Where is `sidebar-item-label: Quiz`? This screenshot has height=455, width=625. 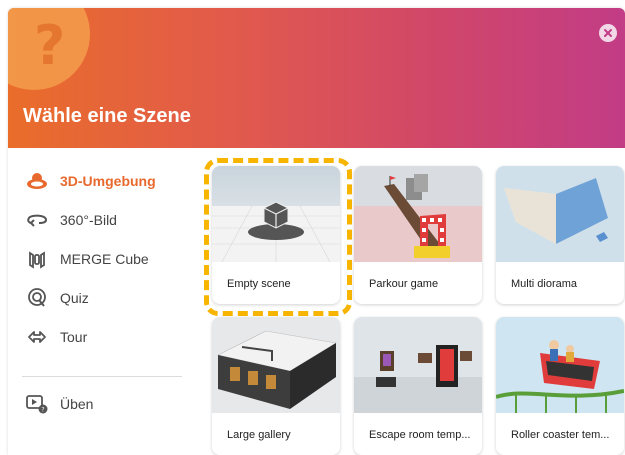 sidebar-item-label: Quiz is located at coordinates (74, 298).